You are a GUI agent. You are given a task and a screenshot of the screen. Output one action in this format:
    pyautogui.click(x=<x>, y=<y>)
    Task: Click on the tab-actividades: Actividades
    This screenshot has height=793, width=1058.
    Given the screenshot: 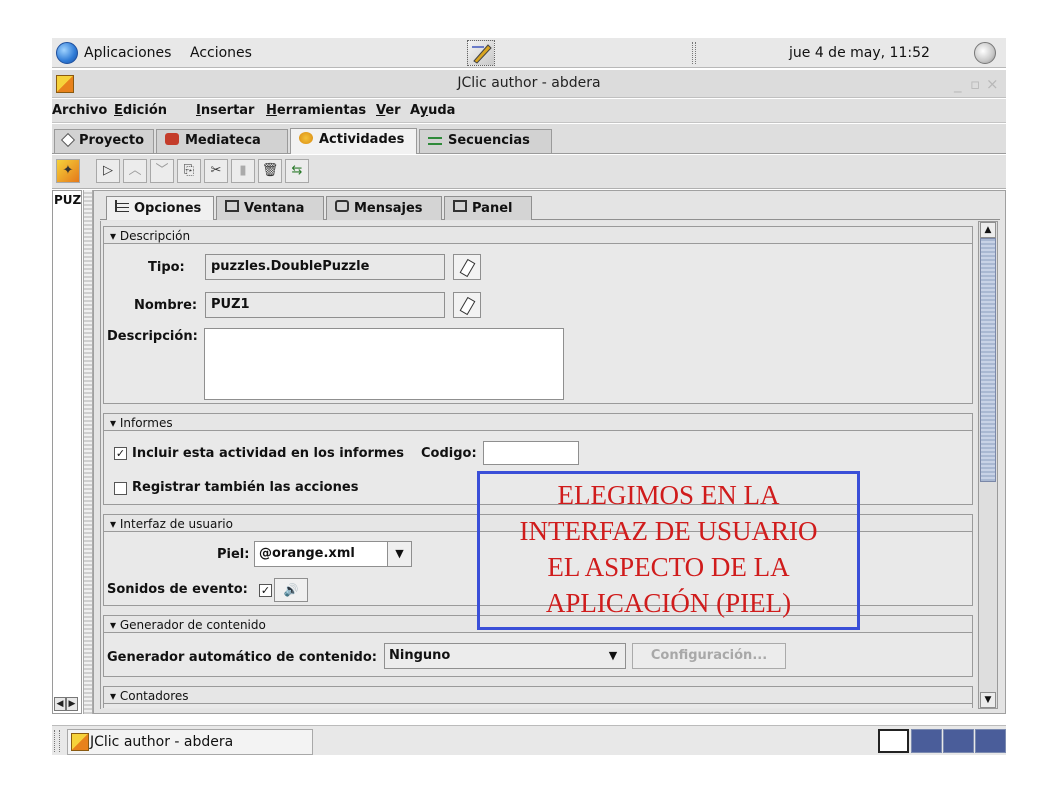 What is the action you would take?
    pyautogui.click(x=353, y=141)
    